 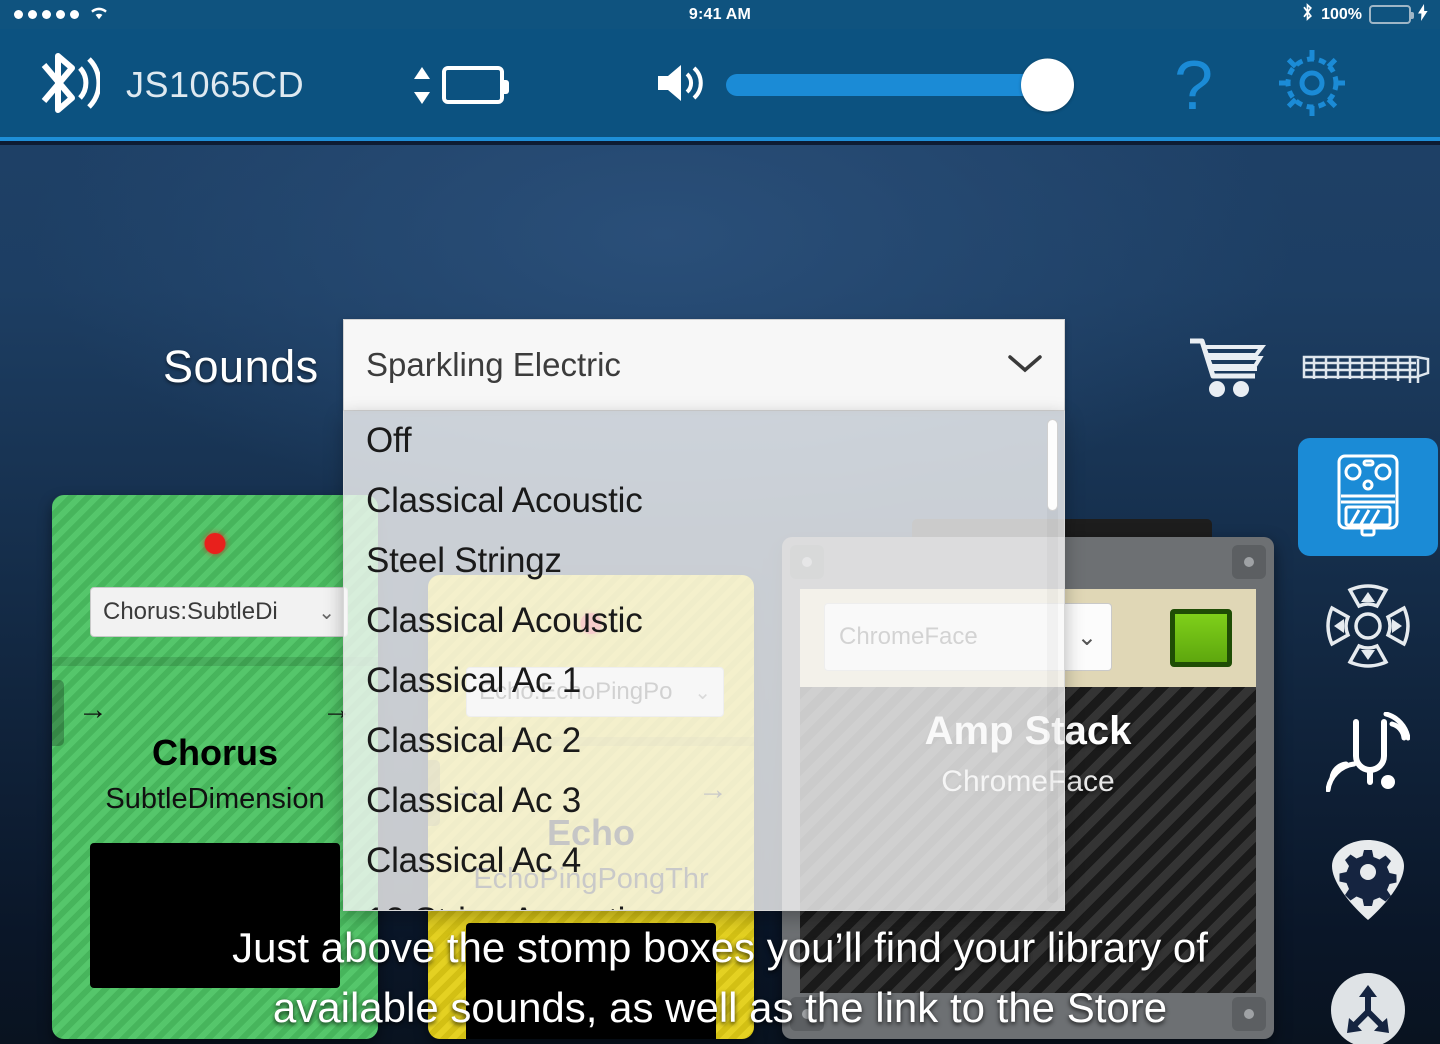 I want to click on list-item: Off, so click(x=704, y=441).